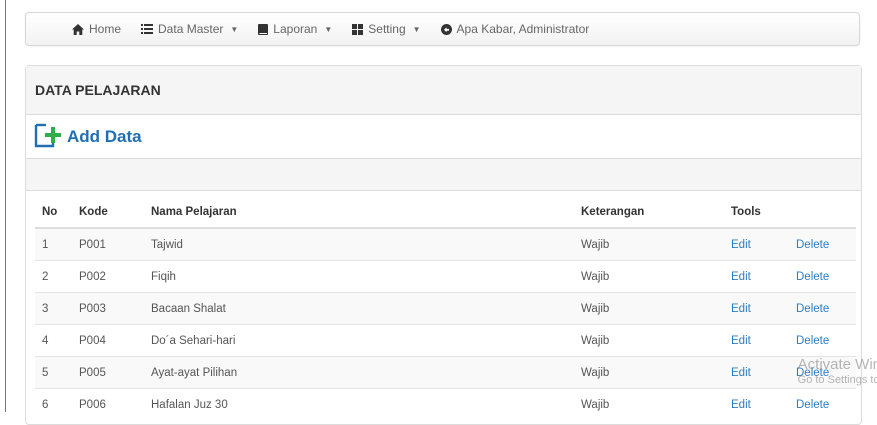 This screenshot has width=877, height=425. What do you see at coordinates (756, 212) in the screenshot?
I see `header-tools: Tools` at bounding box center [756, 212].